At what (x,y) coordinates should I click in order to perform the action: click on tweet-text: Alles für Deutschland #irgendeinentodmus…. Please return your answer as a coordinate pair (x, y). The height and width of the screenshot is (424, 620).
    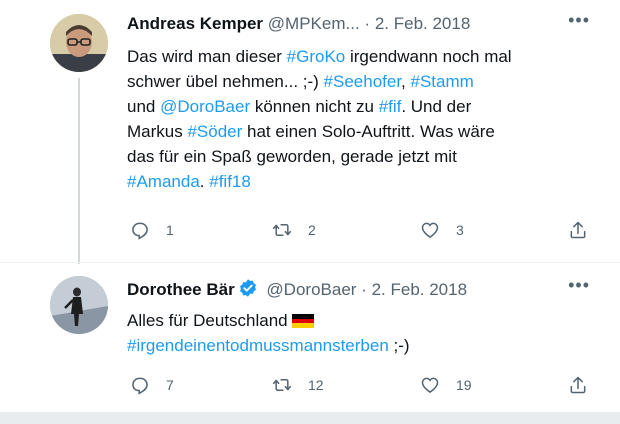
    Looking at the image, I should click on (362, 333).